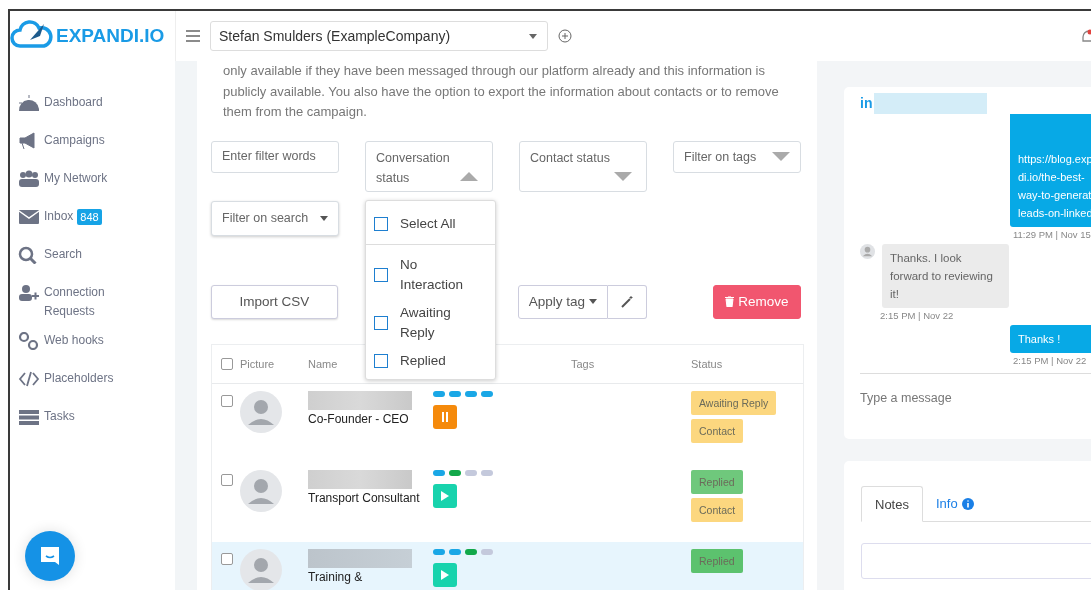  What do you see at coordinates (967, 503) in the screenshot?
I see `info-icon` at bounding box center [967, 503].